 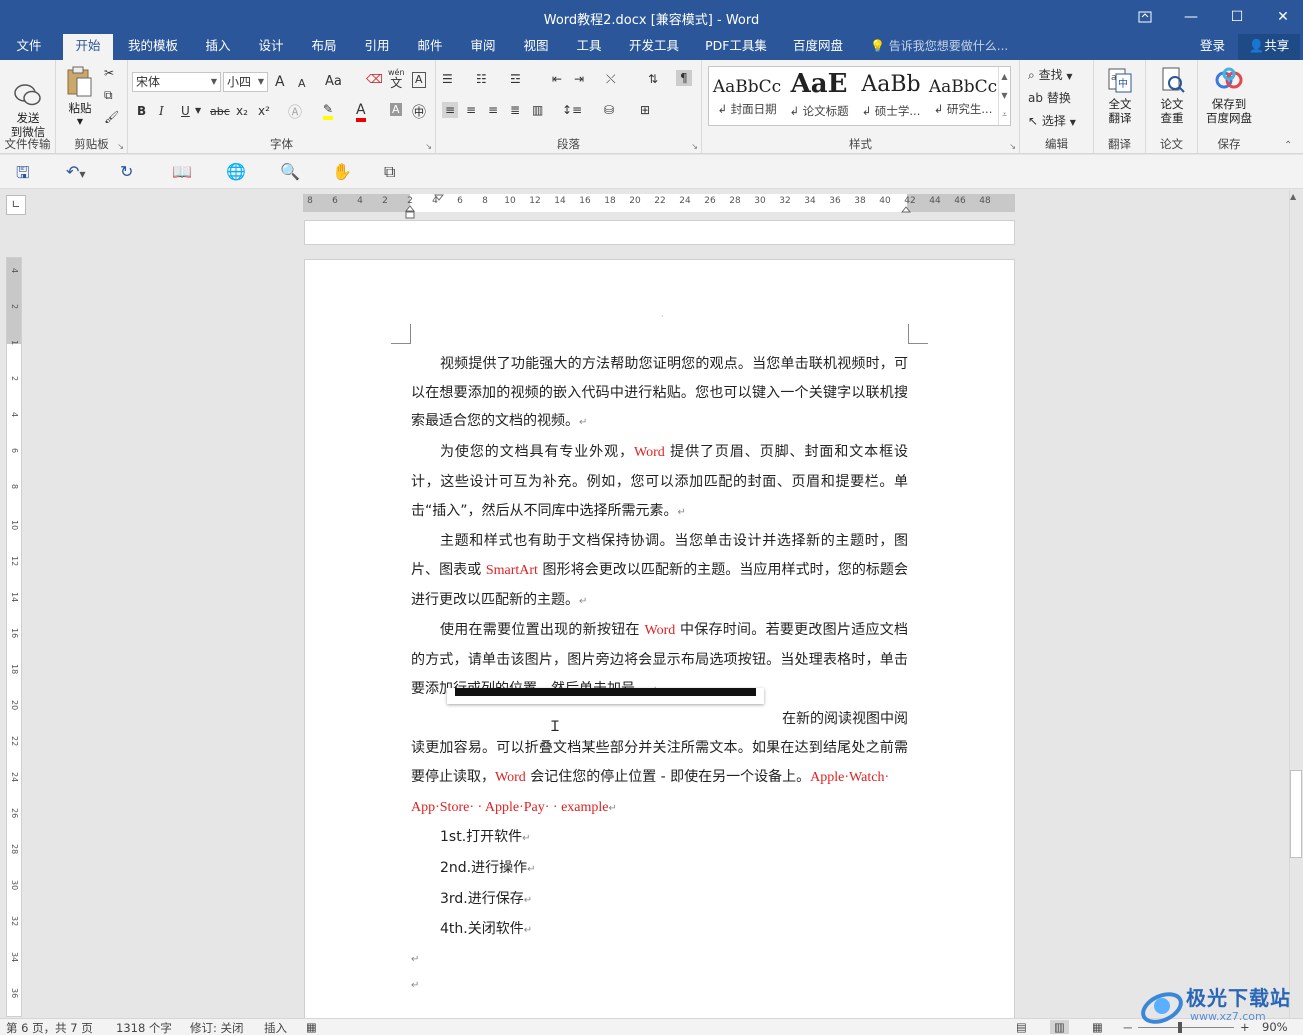 What do you see at coordinates (324, 47) in the screenshot?
I see `tab-layout: 布局` at bounding box center [324, 47].